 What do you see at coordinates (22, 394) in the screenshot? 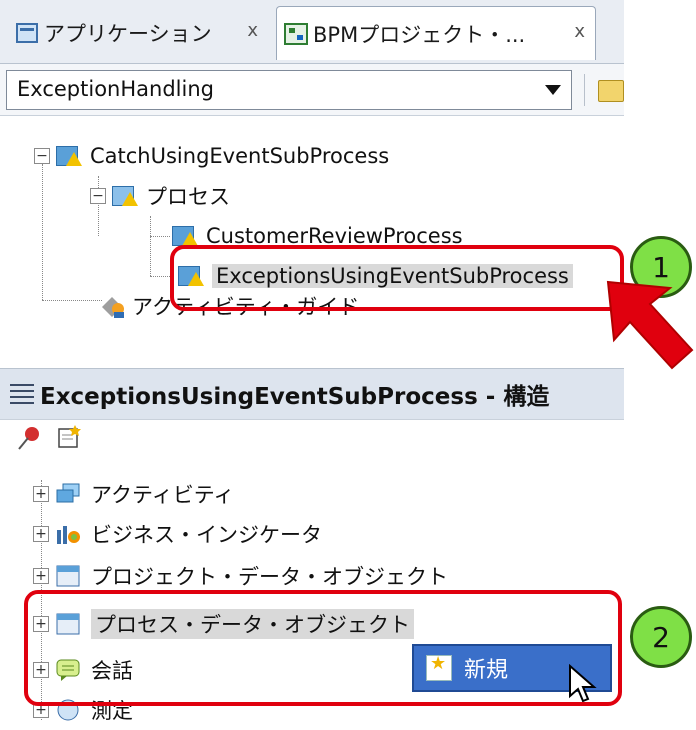
I see `structure-icon` at bounding box center [22, 394].